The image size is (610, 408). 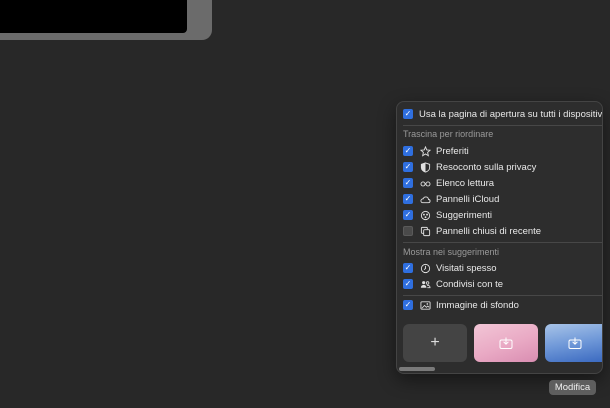 I want to click on section-row-suggestions: ✓ Suggerimenti, so click(x=447, y=215).